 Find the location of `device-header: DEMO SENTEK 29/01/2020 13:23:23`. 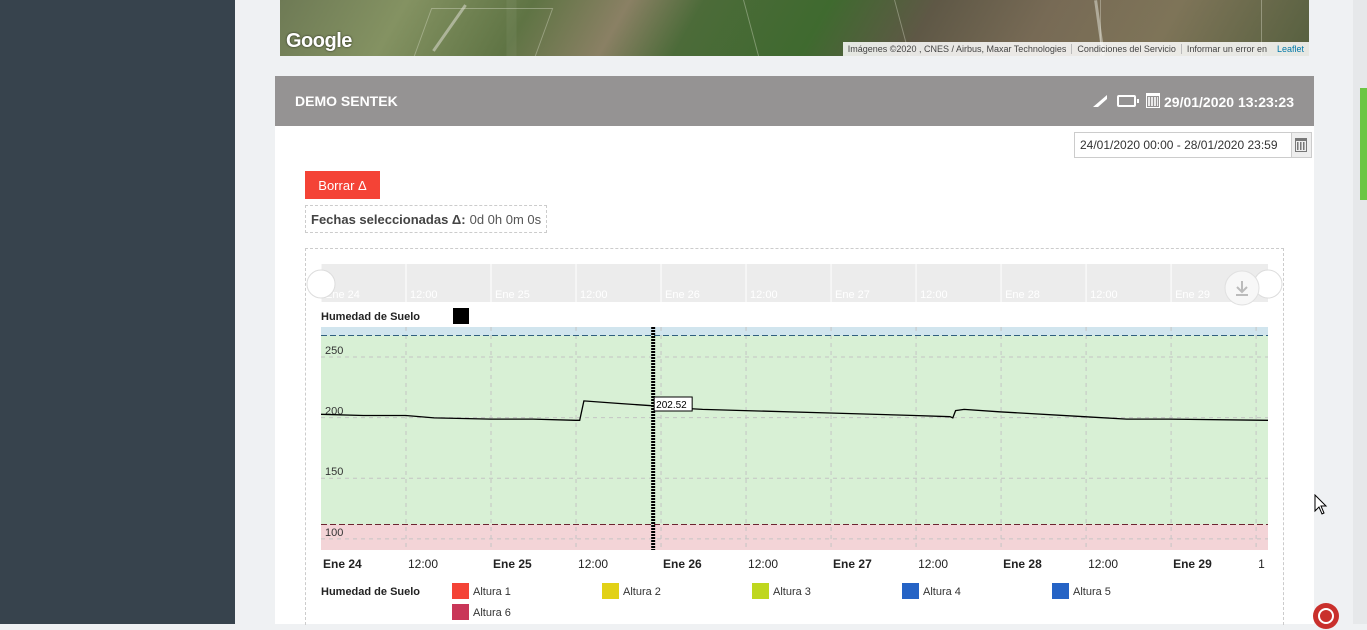

device-header: DEMO SENTEK 29/01/2020 13:23:23 is located at coordinates (794, 101).